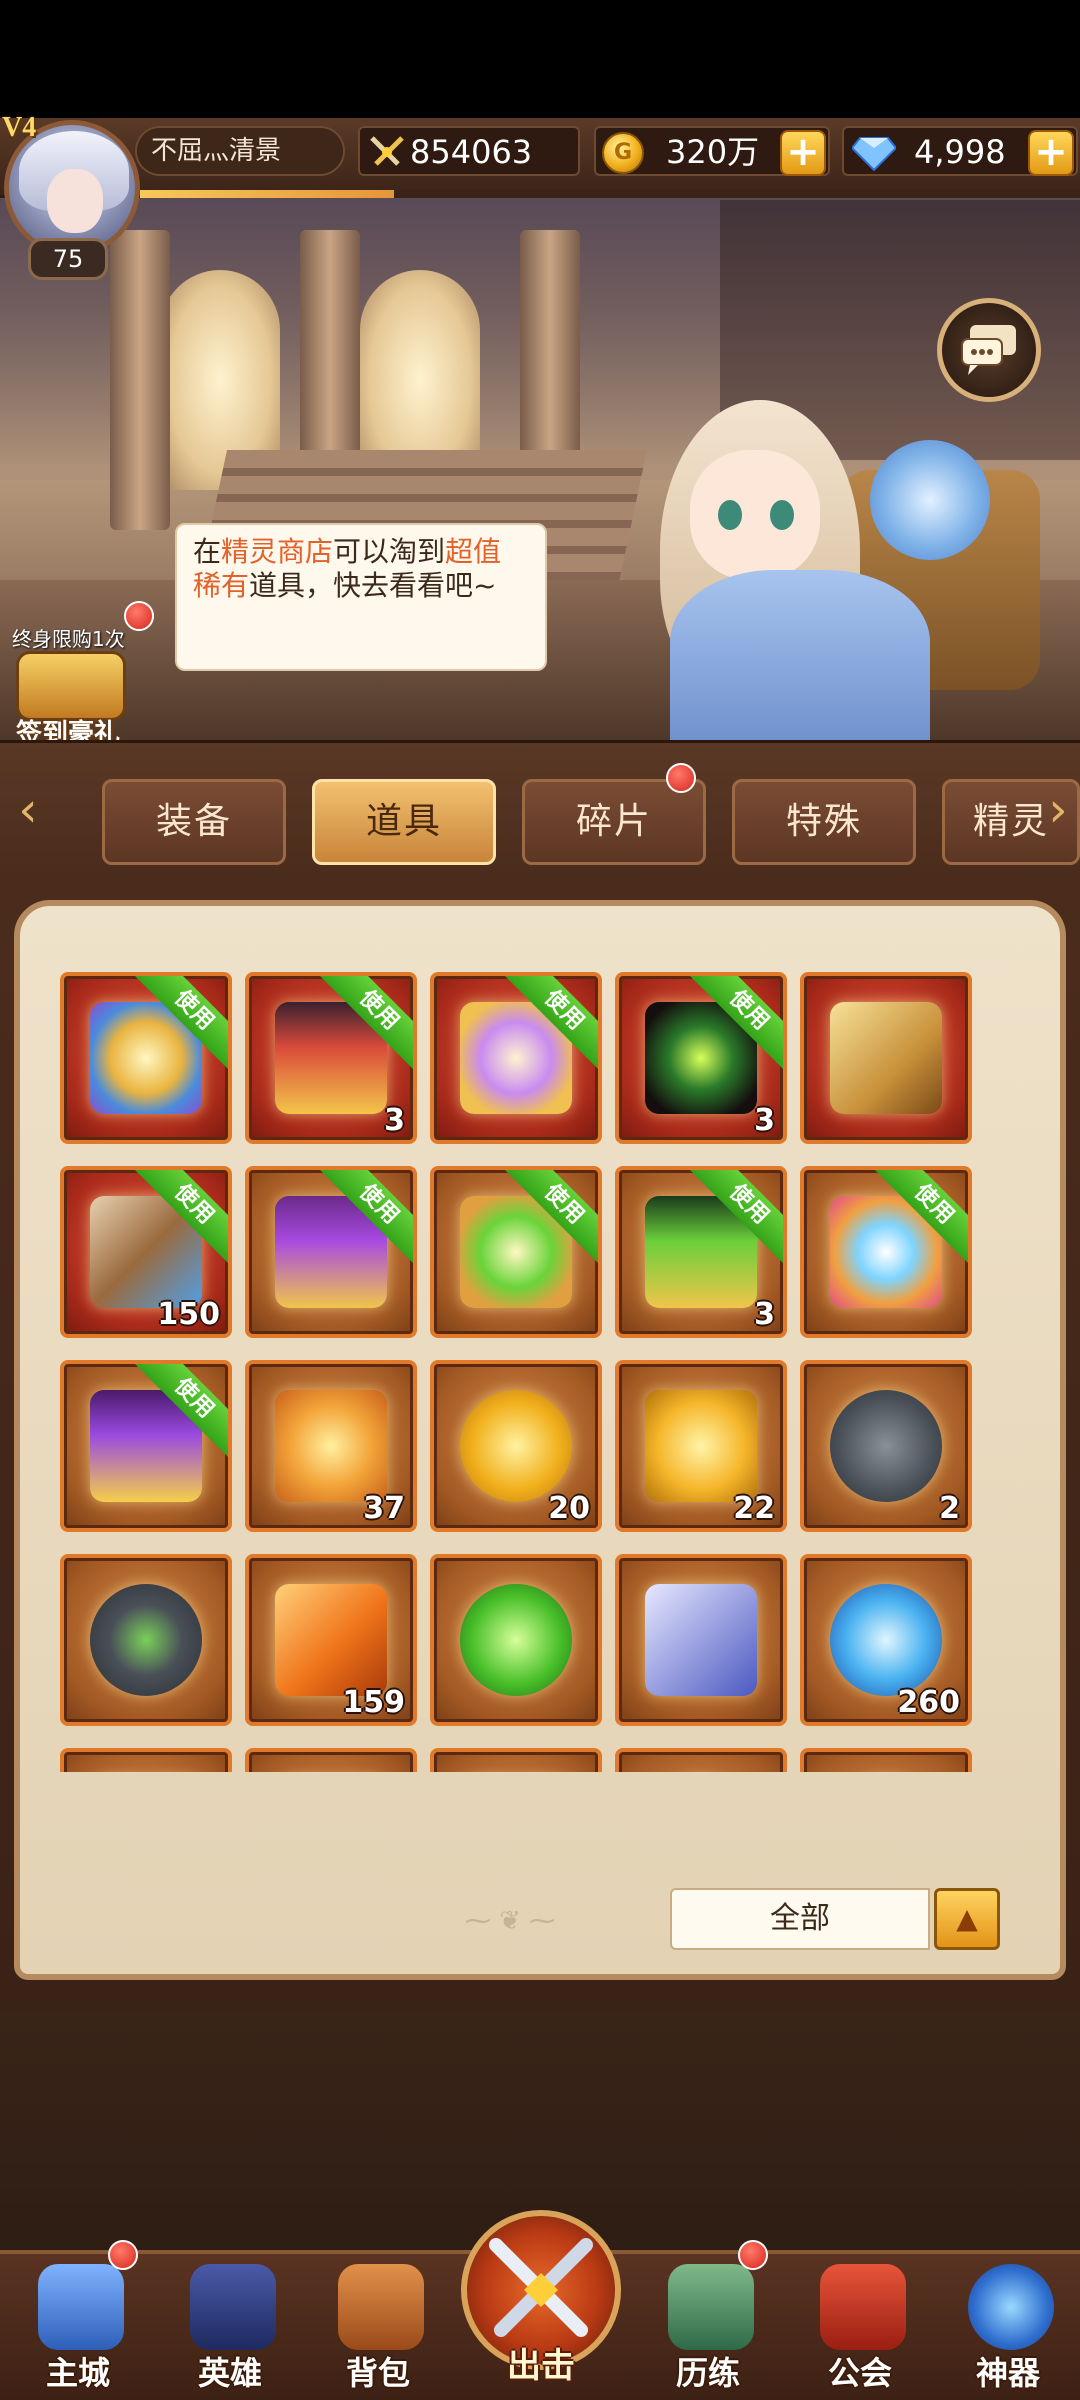 This screenshot has height=2400, width=1080. Describe the element at coordinates (800, 1919) in the screenshot. I see `filter-selected-value: 全部` at that location.